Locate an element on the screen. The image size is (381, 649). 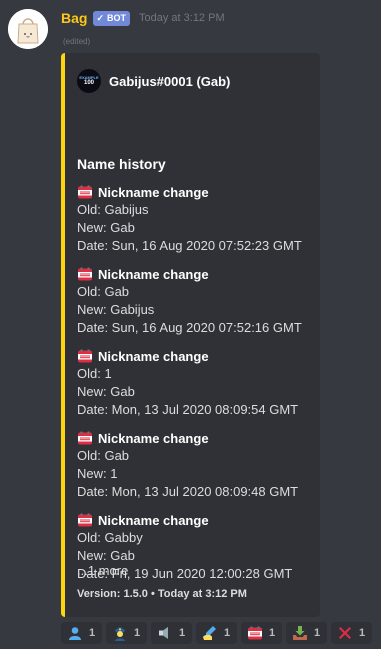
more-entries: ...1 more is located at coordinates (103, 570).